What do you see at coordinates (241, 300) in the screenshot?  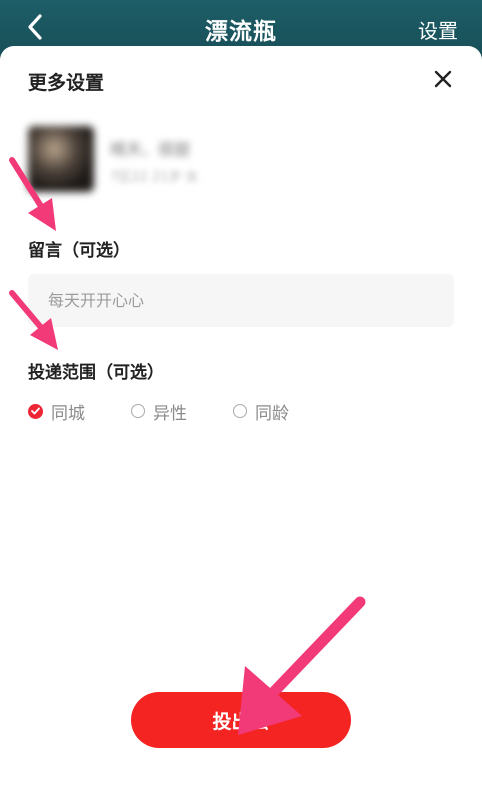 I see `message-input` at bounding box center [241, 300].